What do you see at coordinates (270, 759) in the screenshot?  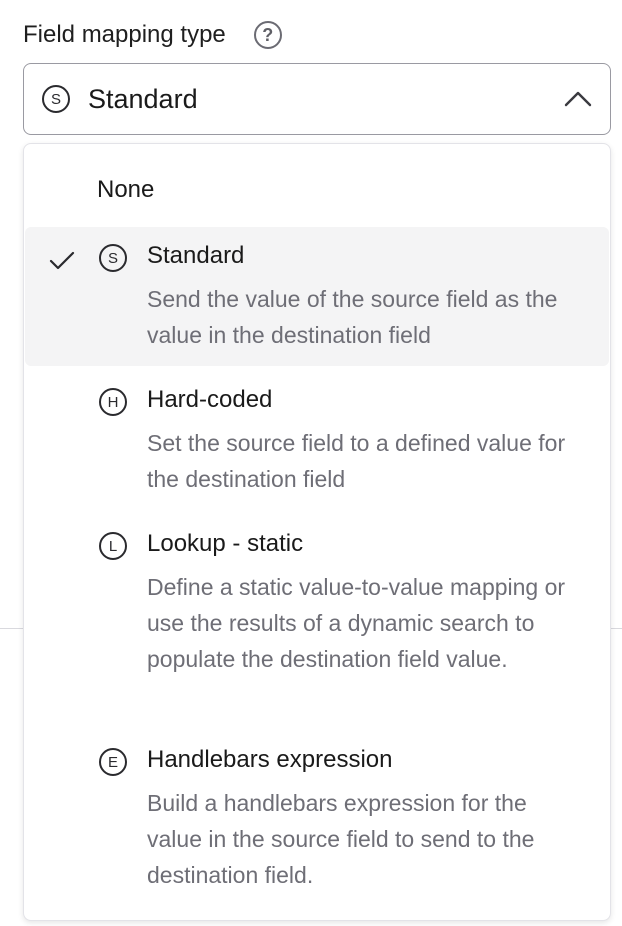 I see `option-label: Handlebars expression` at bounding box center [270, 759].